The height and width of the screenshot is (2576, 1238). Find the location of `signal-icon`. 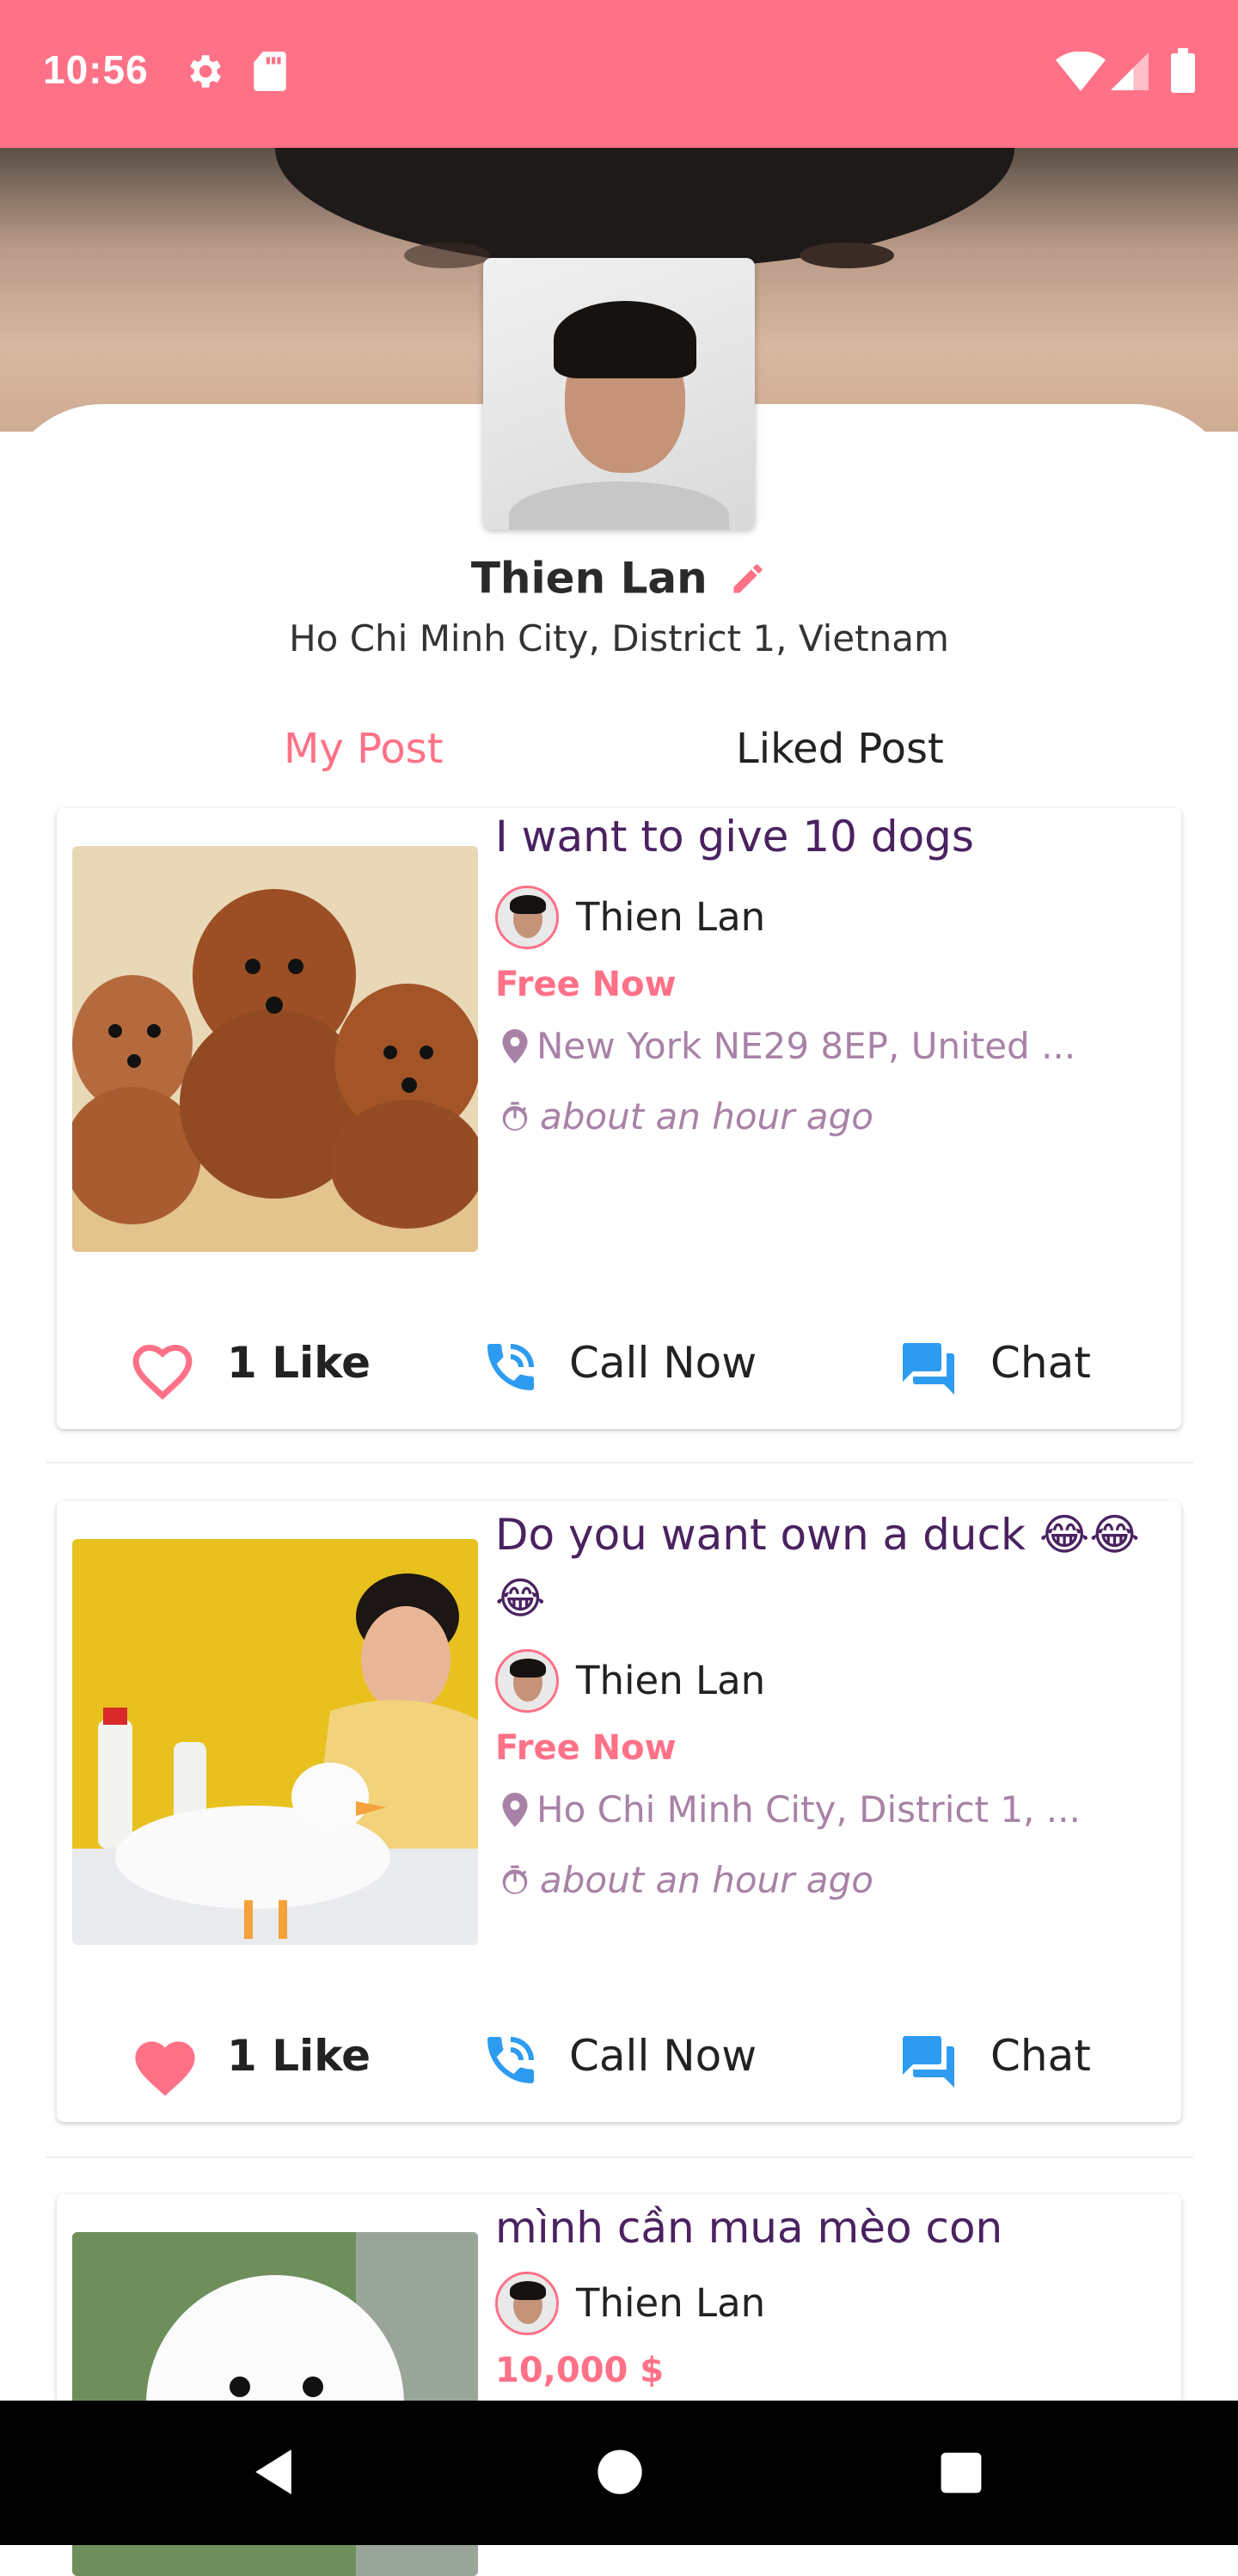

signal-icon is located at coordinates (1130, 73).